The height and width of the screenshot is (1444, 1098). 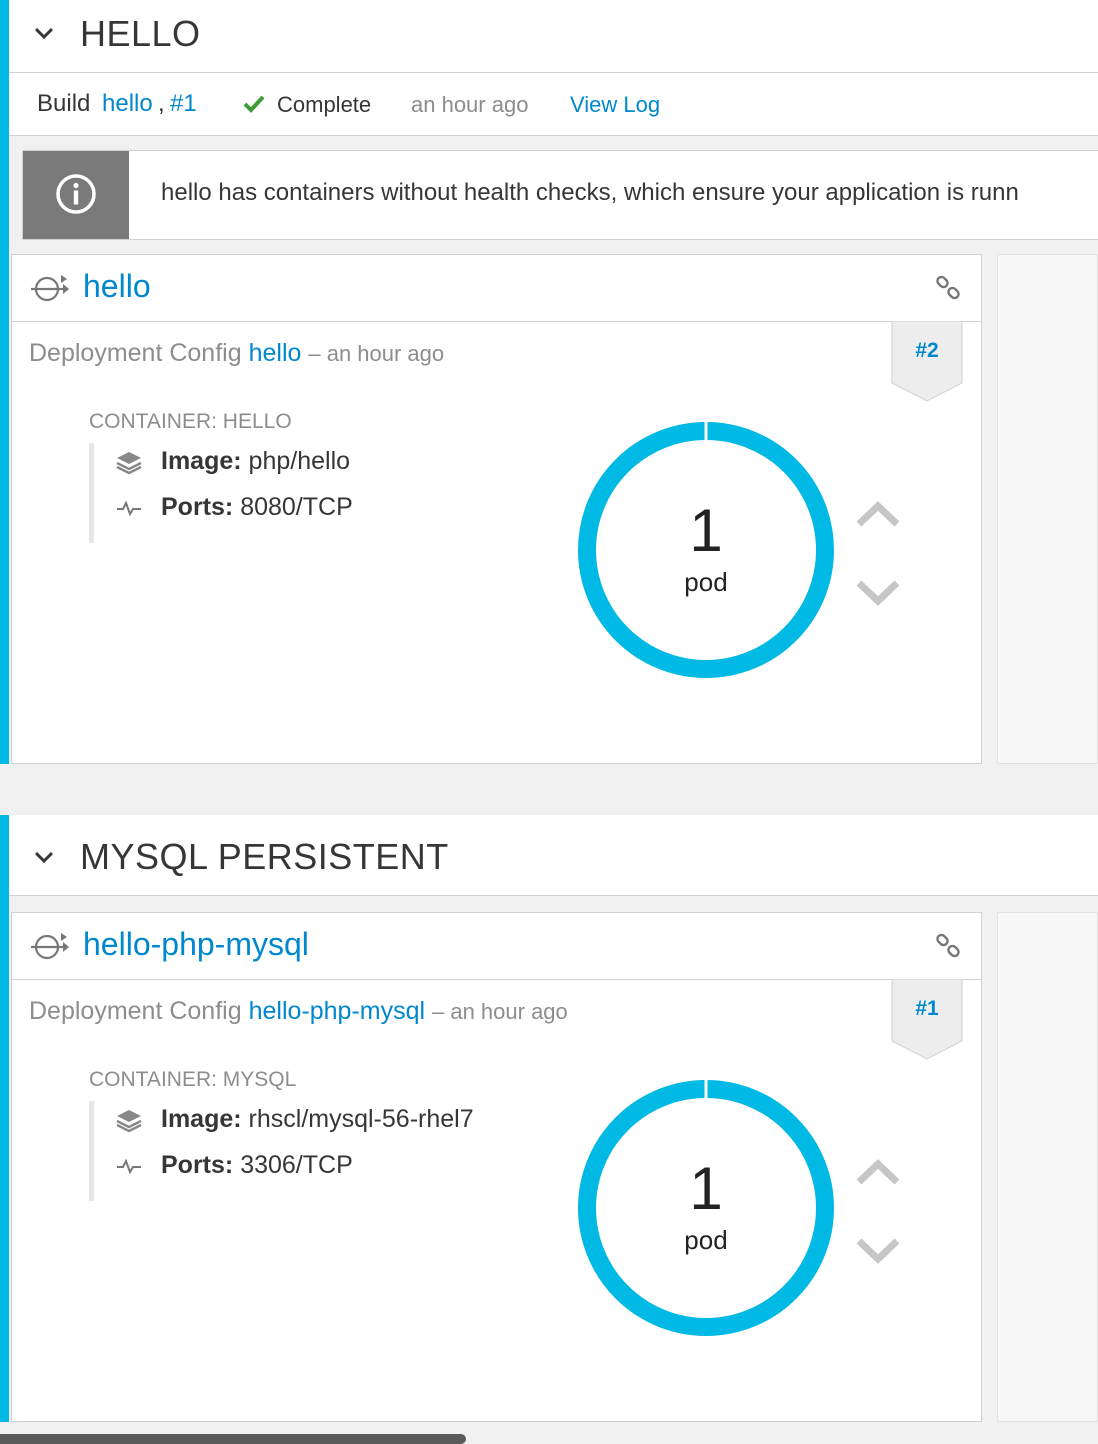 I want to click on deployment-number-badge: #1, so click(x=927, y=1020).